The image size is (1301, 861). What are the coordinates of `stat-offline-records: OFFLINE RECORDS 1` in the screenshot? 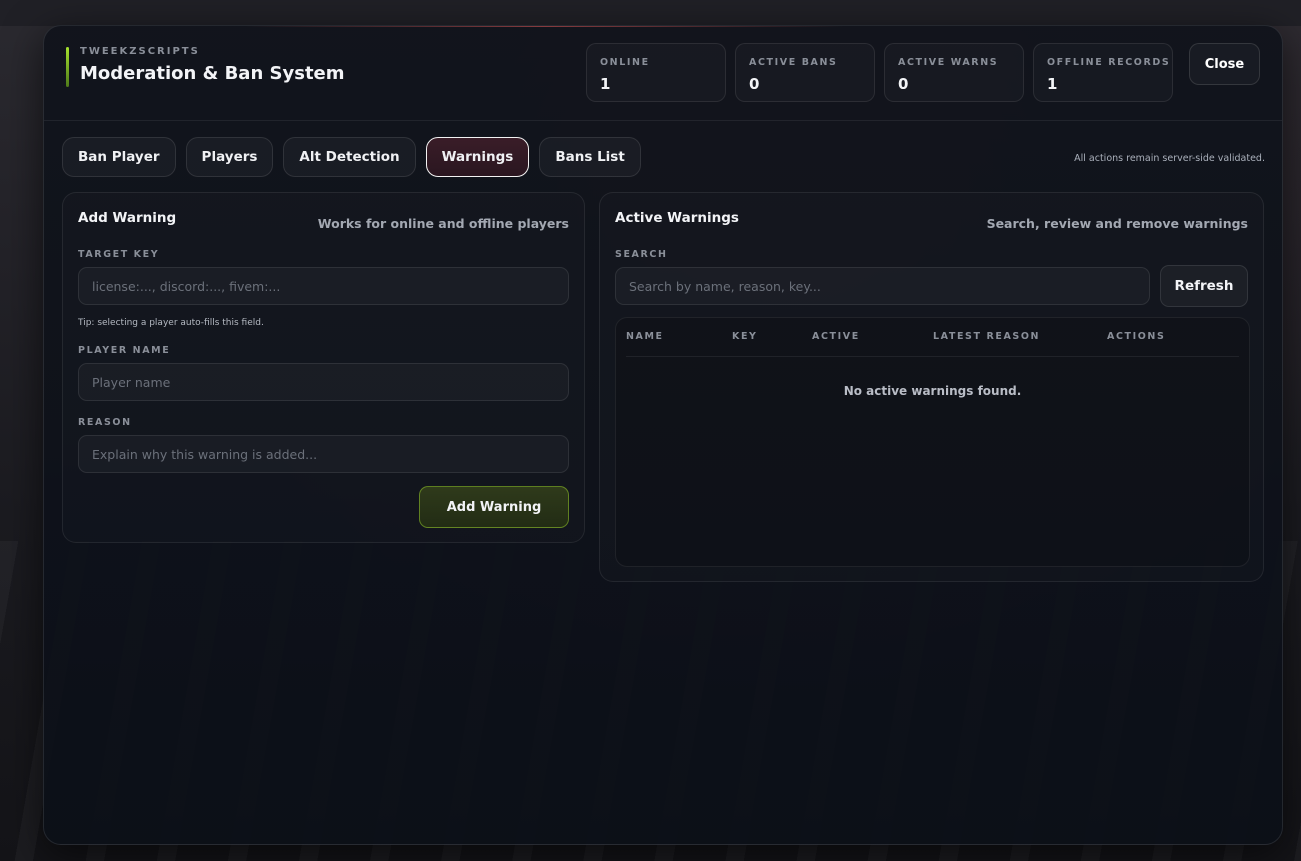 It's located at (1103, 72).